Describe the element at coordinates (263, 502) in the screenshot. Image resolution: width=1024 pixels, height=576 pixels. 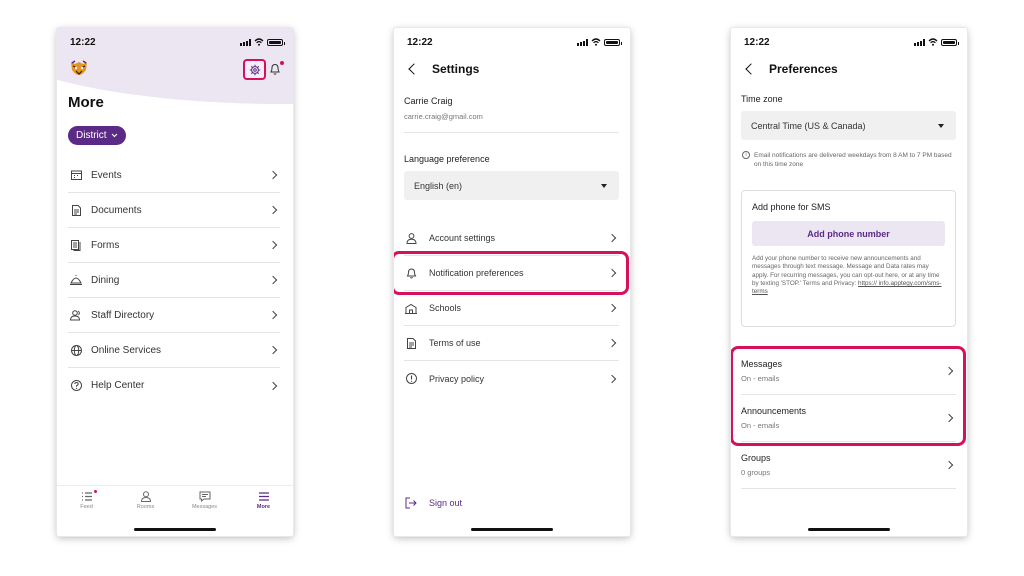
I see `tab-more: More` at that location.